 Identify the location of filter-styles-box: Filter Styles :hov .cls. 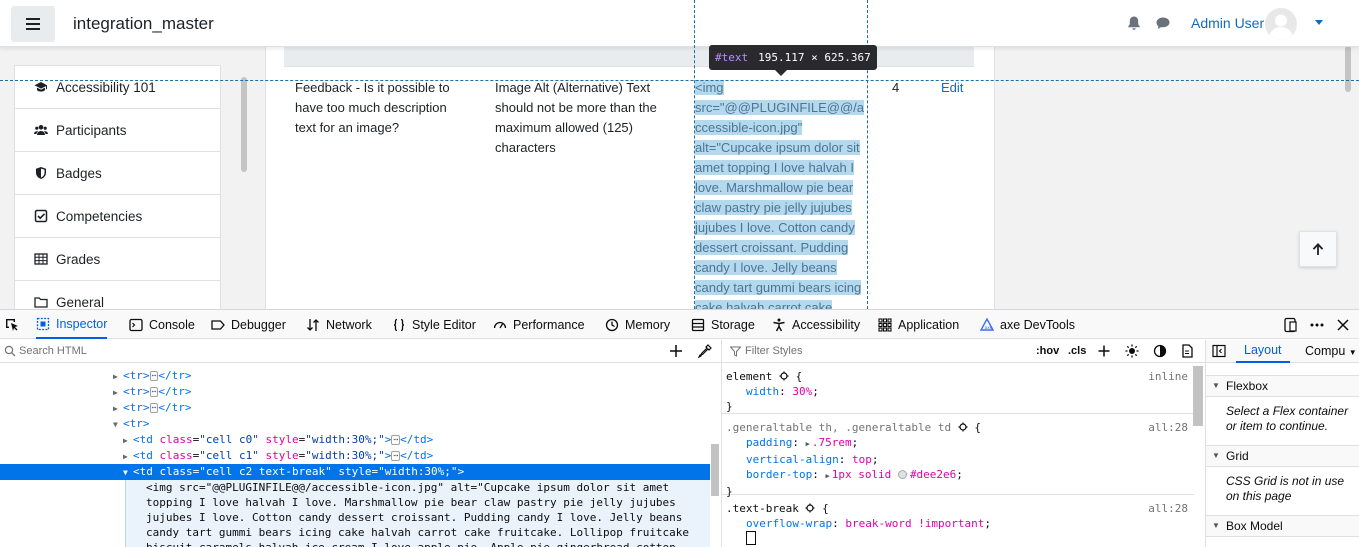
(963, 351).